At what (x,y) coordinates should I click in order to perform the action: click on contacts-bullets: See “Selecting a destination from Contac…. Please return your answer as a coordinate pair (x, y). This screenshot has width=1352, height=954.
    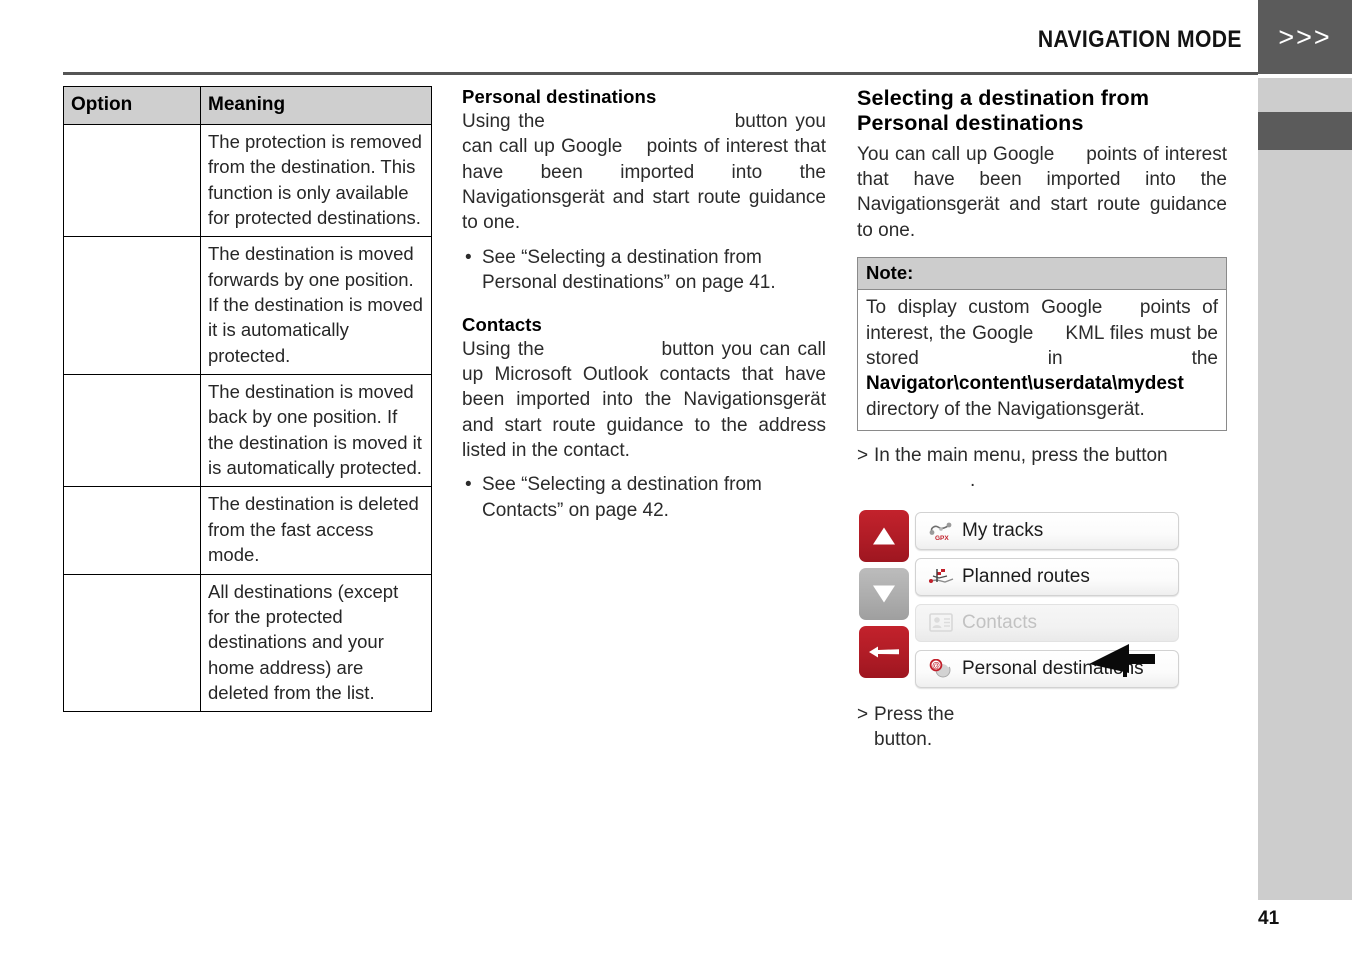
    Looking at the image, I should click on (644, 497).